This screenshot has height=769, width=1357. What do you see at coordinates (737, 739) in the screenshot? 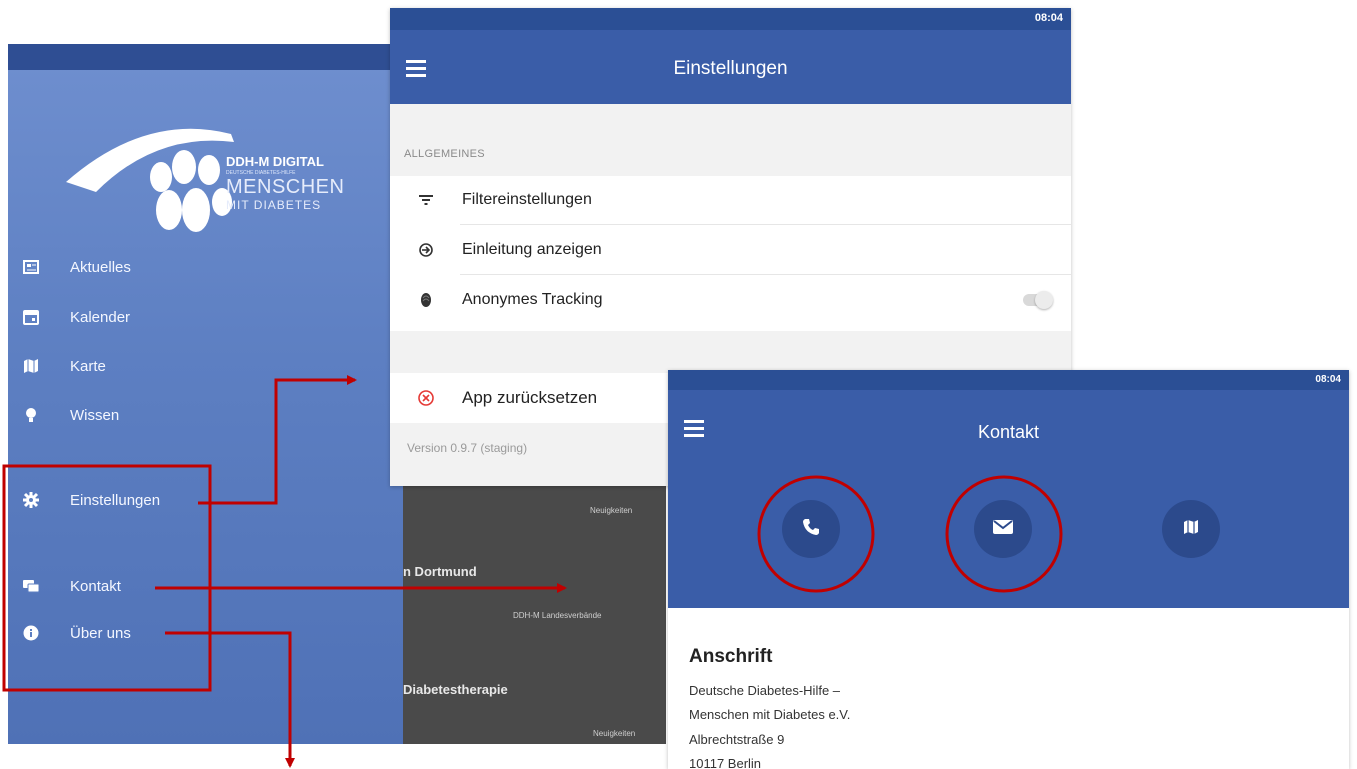
I see `address-line: Albrechtstraße 9` at bounding box center [737, 739].